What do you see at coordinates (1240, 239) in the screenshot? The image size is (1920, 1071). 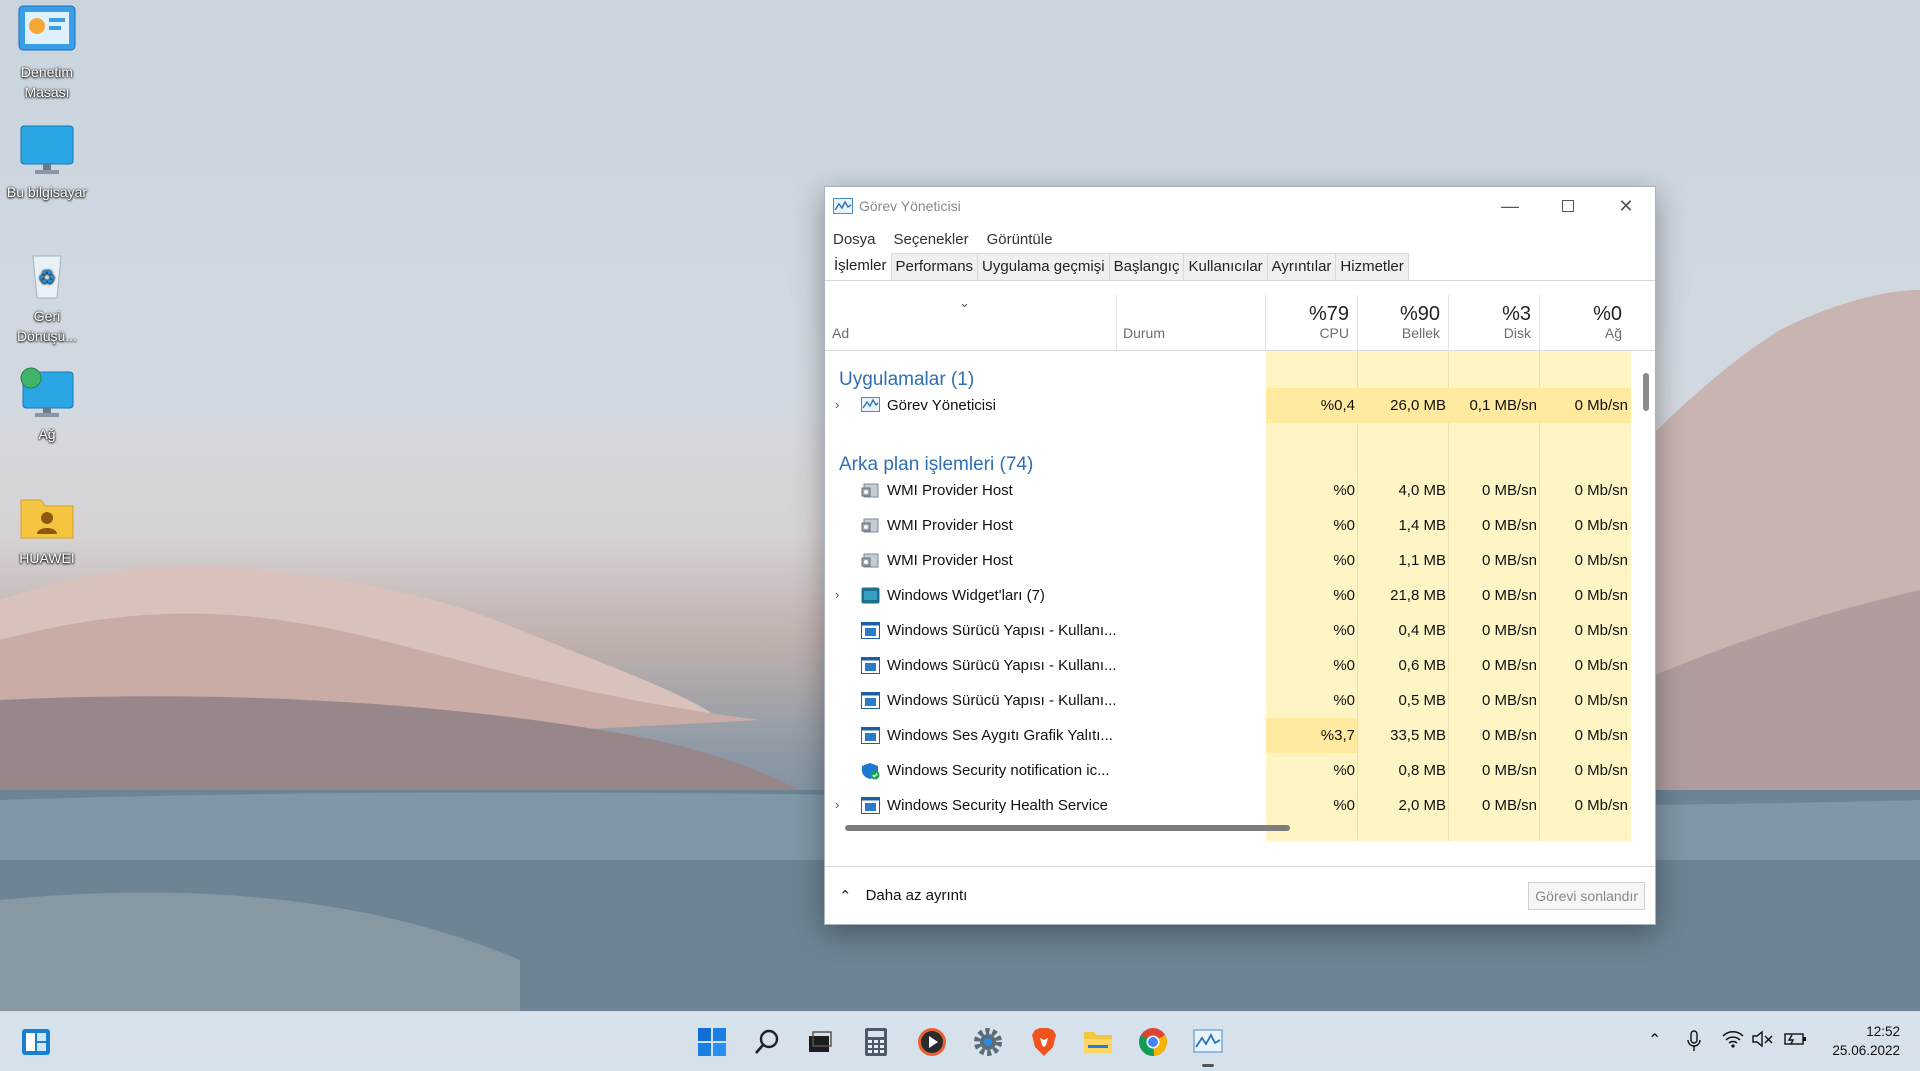 I see `menu-bar: Dosya Seçenekler Görüntüle` at bounding box center [1240, 239].